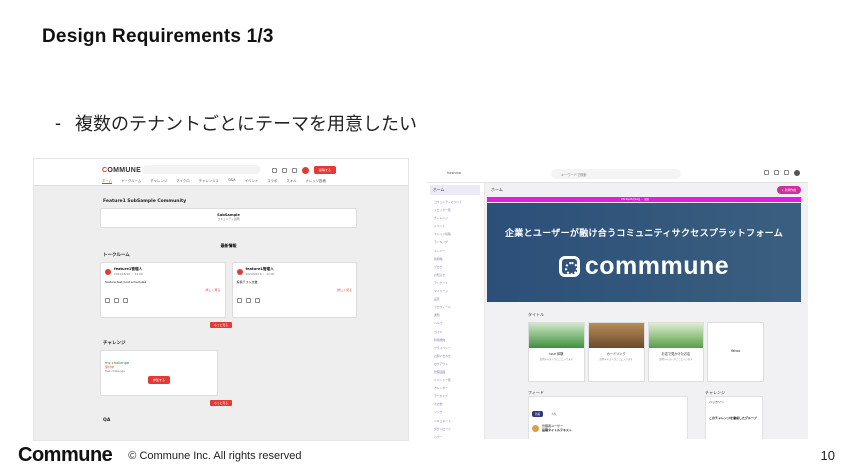 Image resolution: width=849 pixels, height=474 pixels. Describe the element at coordinates (291, 181) in the screenshot. I see `s1-nav-item: スキル` at that location.